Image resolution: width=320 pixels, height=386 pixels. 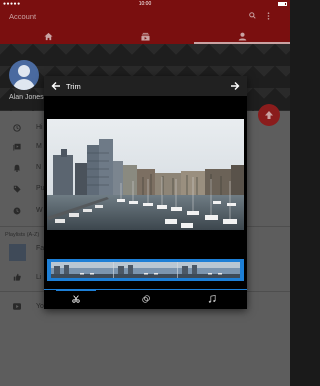 What do you see at coordinates (17, 211) in the screenshot?
I see `clock-icon` at bounding box center [17, 211].